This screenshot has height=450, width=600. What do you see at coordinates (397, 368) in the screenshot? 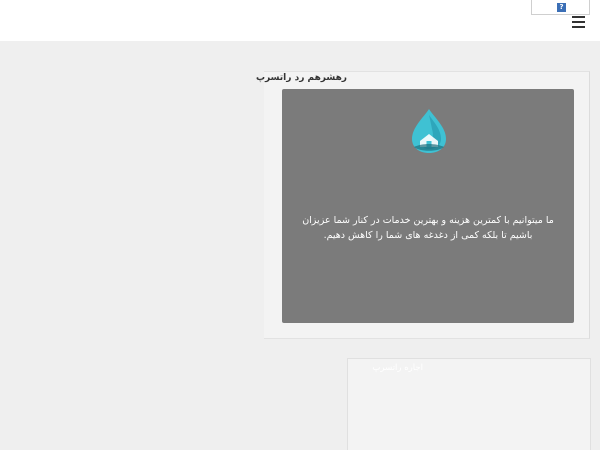
I see `second-card-title: اجاره راتسرپ` at bounding box center [397, 368].